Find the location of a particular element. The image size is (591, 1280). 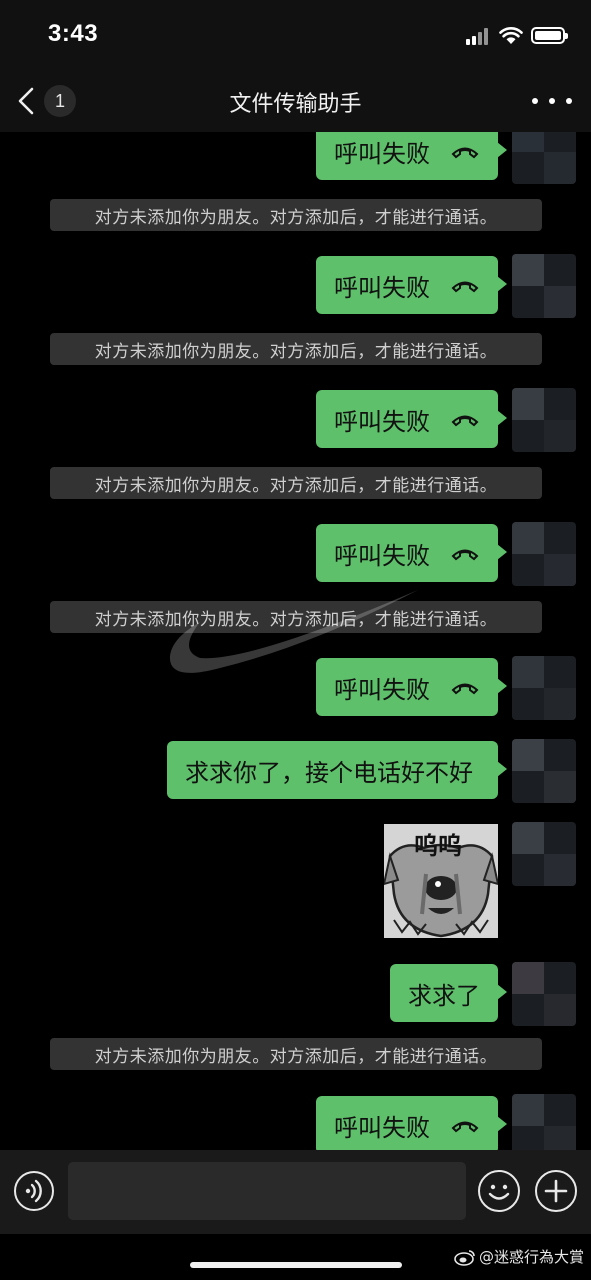

emoji-icon is located at coordinates (498, 1192).